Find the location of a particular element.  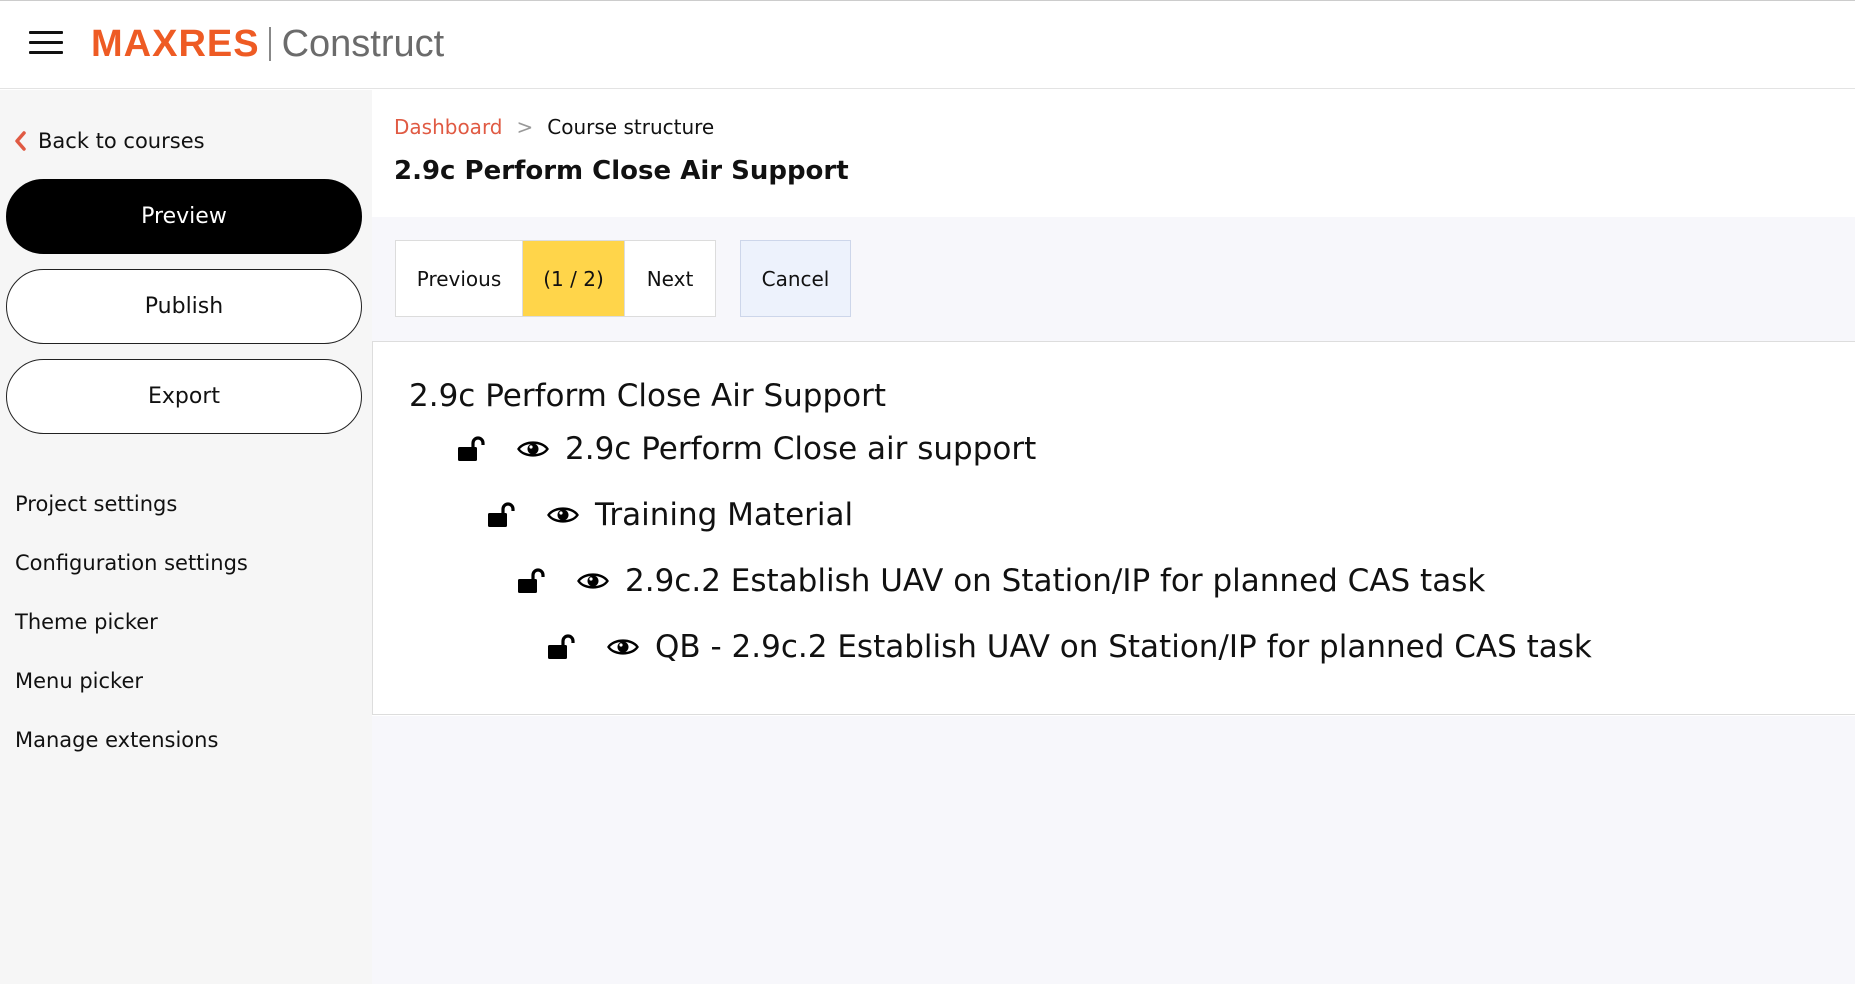

previous-button: Previous is located at coordinates (459, 278).